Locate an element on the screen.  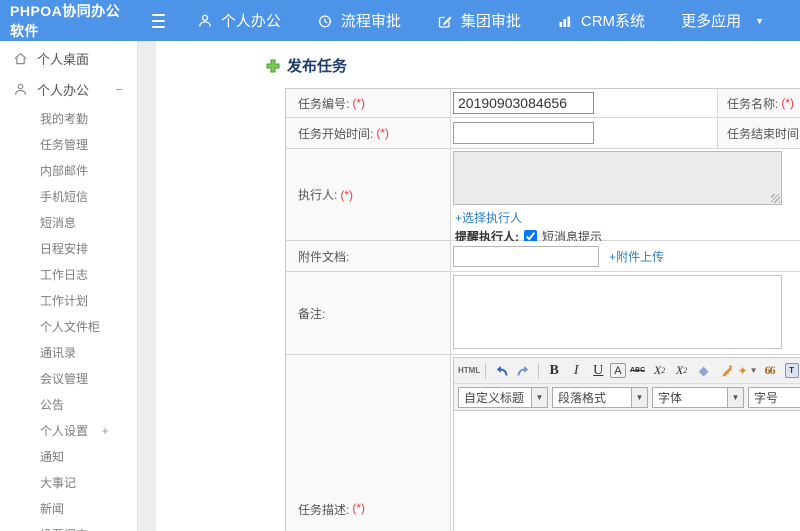
editor-content-area is located at coordinates (627, 471).